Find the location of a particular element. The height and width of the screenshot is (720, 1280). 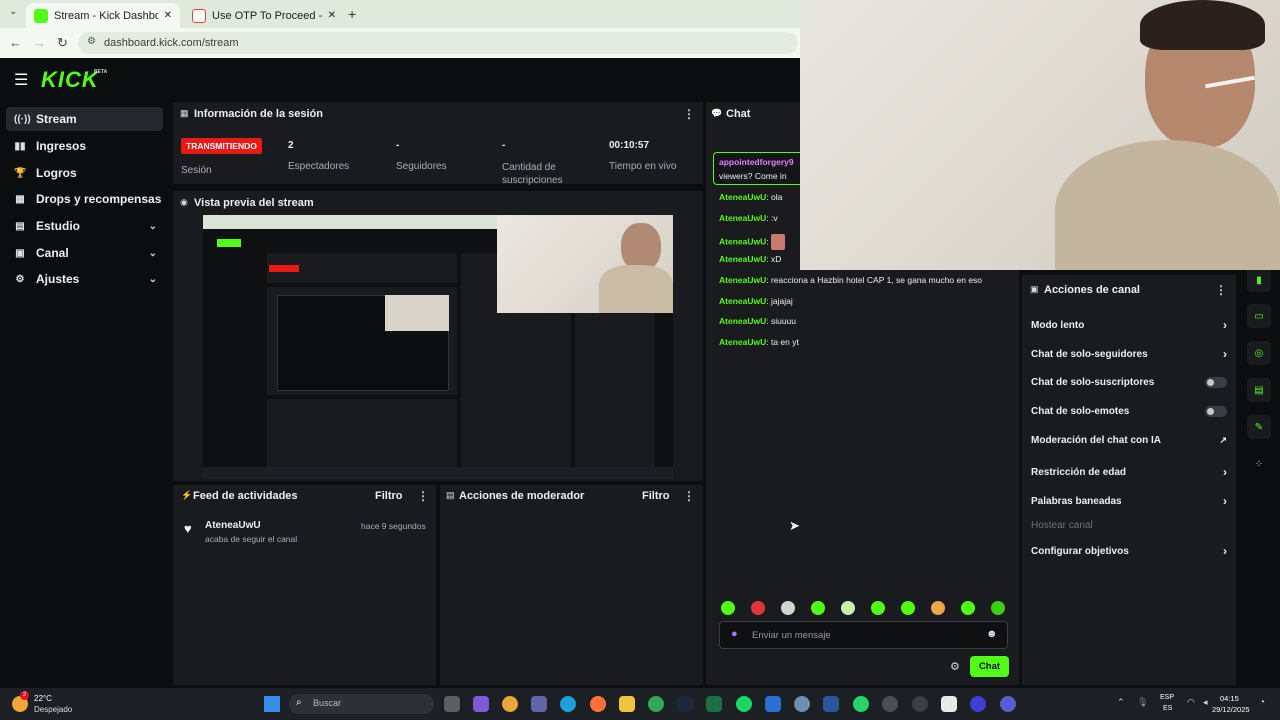

action-ai-moderation: Moderación del chat con IA ↗ is located at coordinates (1129, 440).